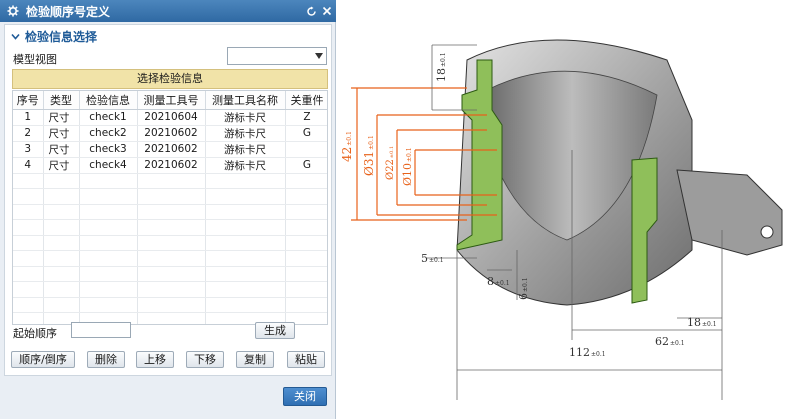  I want to click on cell-index: 4, so click(28, 165).